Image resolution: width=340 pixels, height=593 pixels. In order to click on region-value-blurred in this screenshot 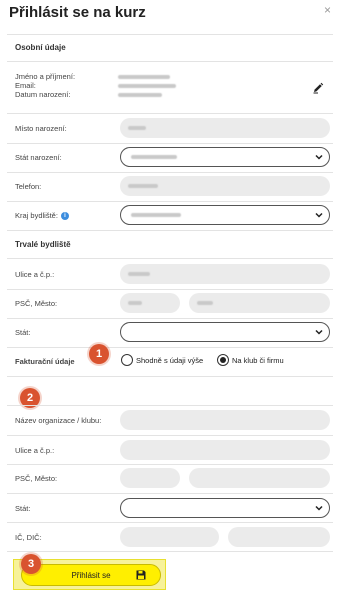, I will do `click(156, 215)`.